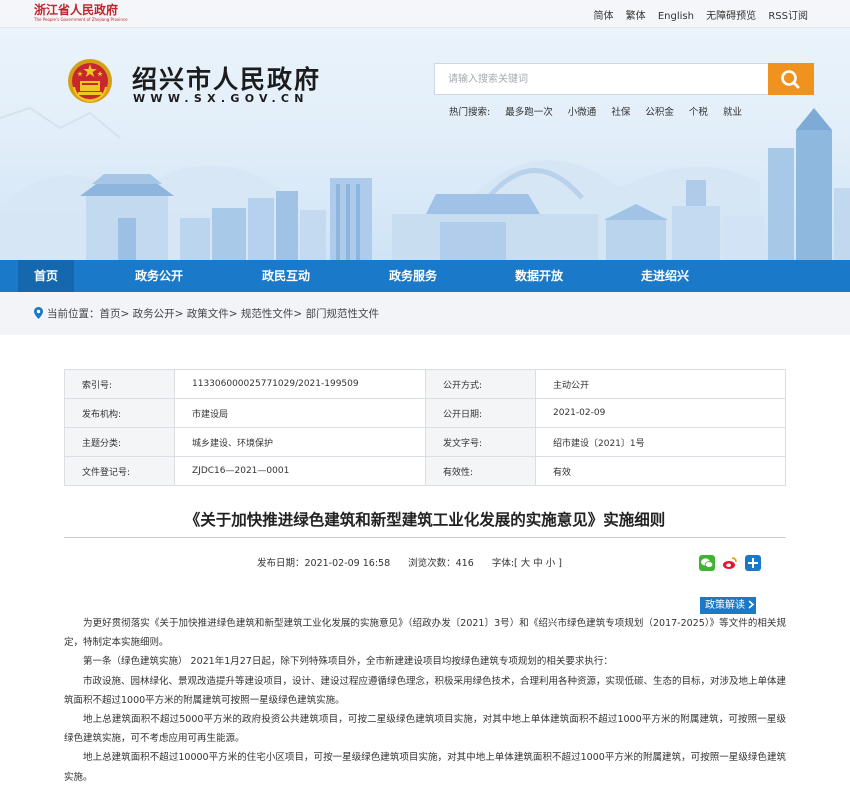 The image size is (850, 787). What do you see at coordinates (751, 604) in the screenshot?
I see `chevron-right-icon` at bounding box center [751, 604].